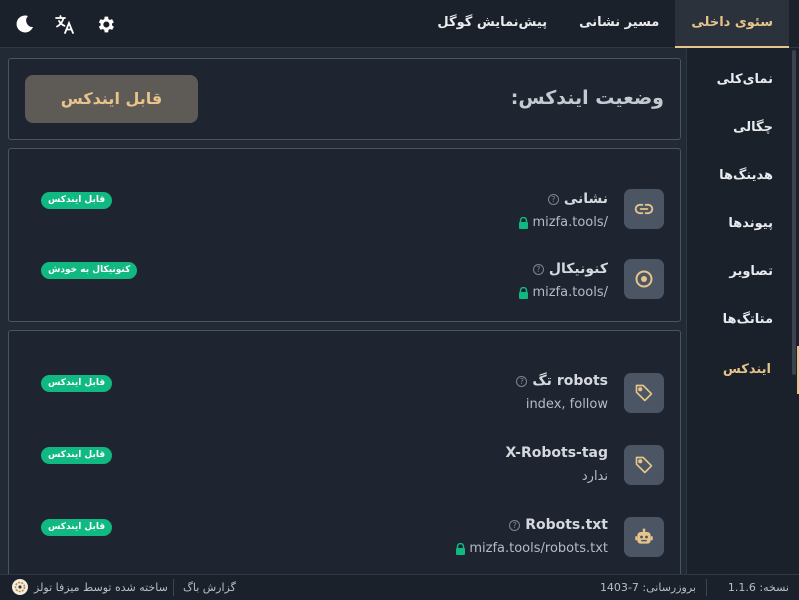  I want to click on indexable-button: قابل ایندکس, so click(111, 99).